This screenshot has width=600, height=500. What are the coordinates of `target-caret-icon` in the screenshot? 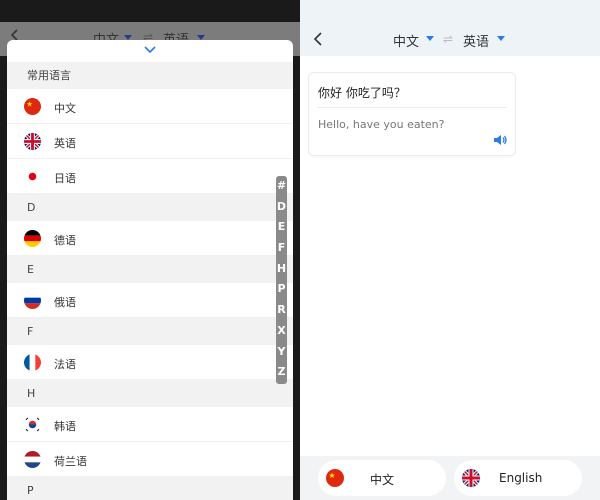 It's located at (501, 38).